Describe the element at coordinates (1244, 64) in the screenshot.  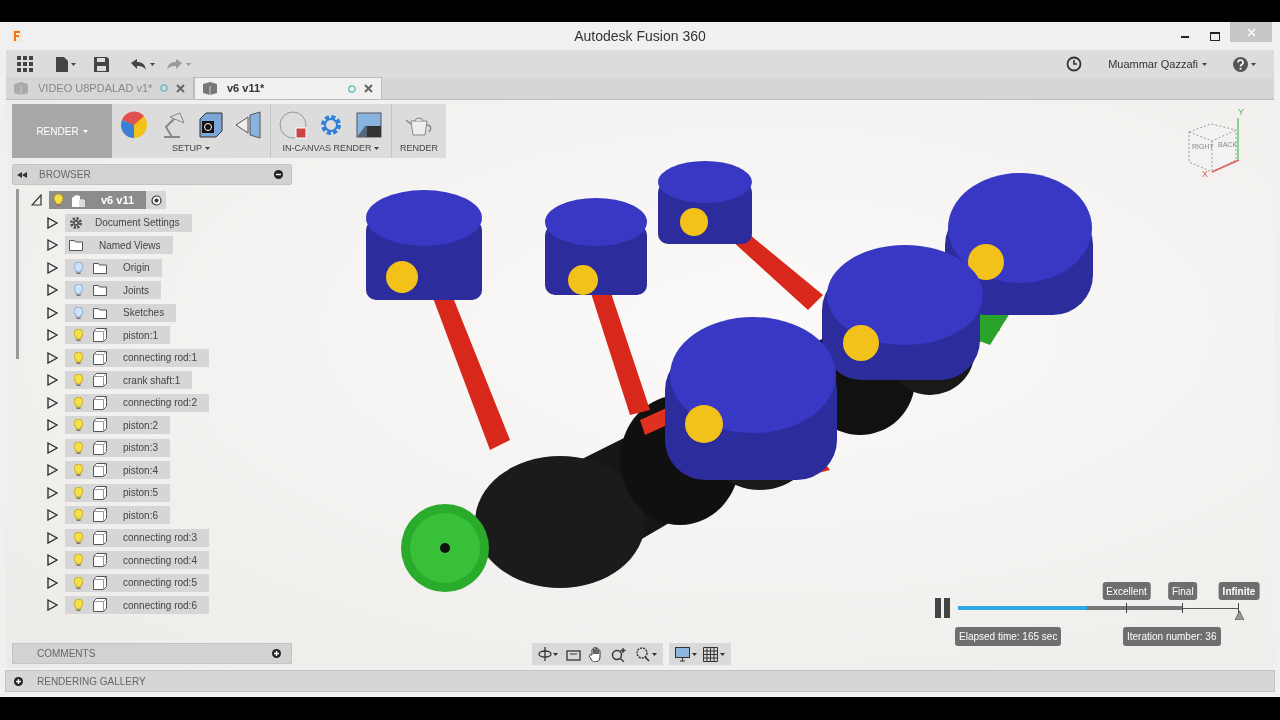
I see `help-button` at that location.